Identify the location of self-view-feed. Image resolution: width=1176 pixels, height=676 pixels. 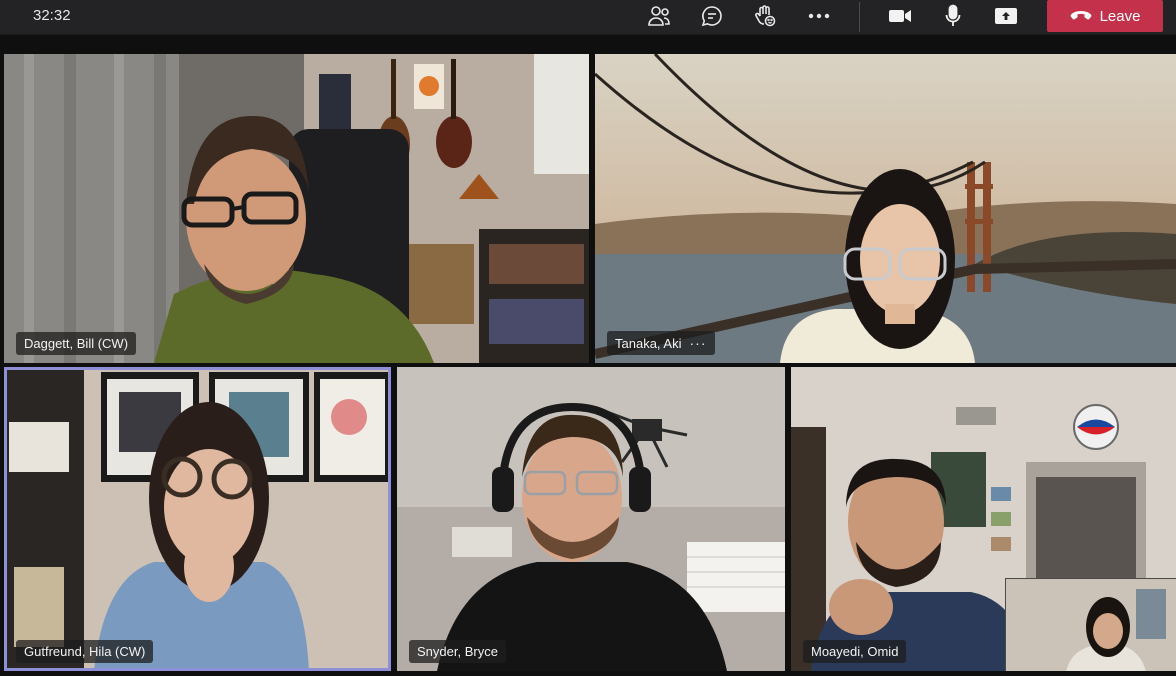
(1091, 625).